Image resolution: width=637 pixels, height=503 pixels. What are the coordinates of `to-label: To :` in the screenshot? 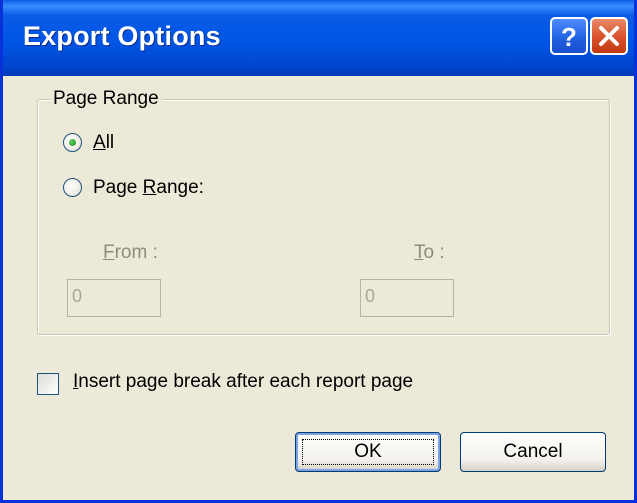 It's located at (429, 252).